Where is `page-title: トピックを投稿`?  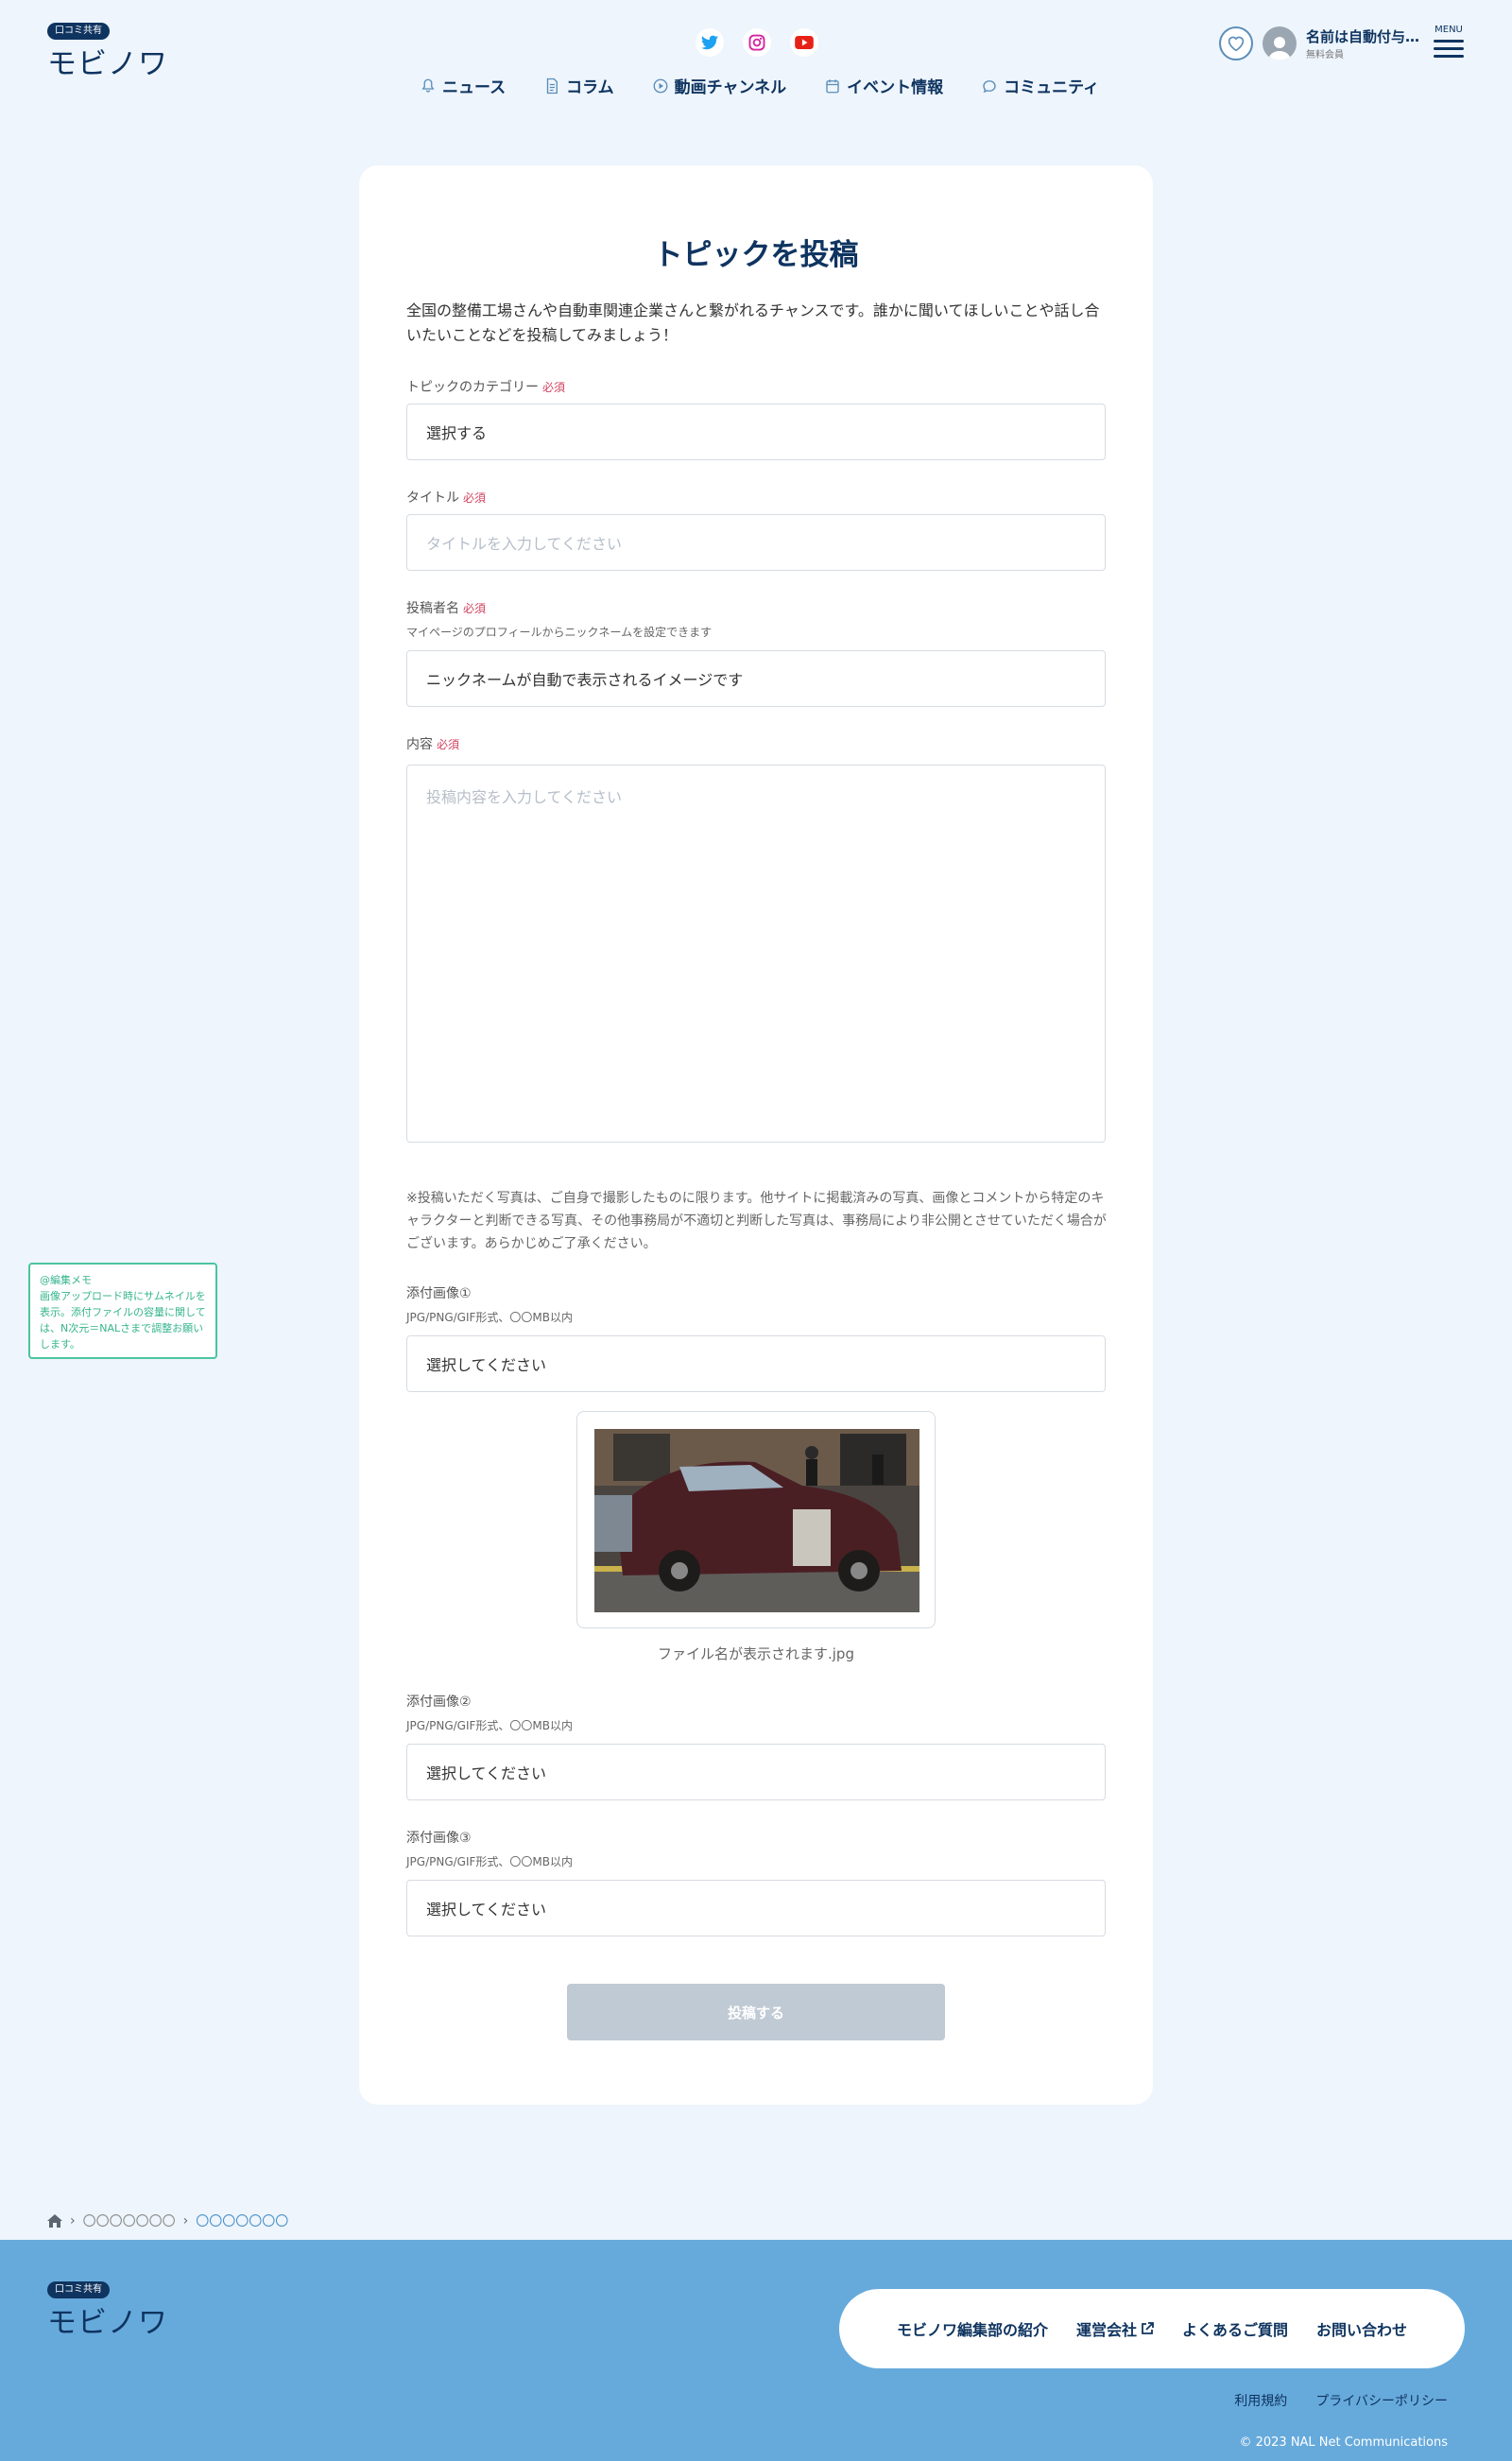 page-title: トピックを投稿 is located at coordinates (756, 255).